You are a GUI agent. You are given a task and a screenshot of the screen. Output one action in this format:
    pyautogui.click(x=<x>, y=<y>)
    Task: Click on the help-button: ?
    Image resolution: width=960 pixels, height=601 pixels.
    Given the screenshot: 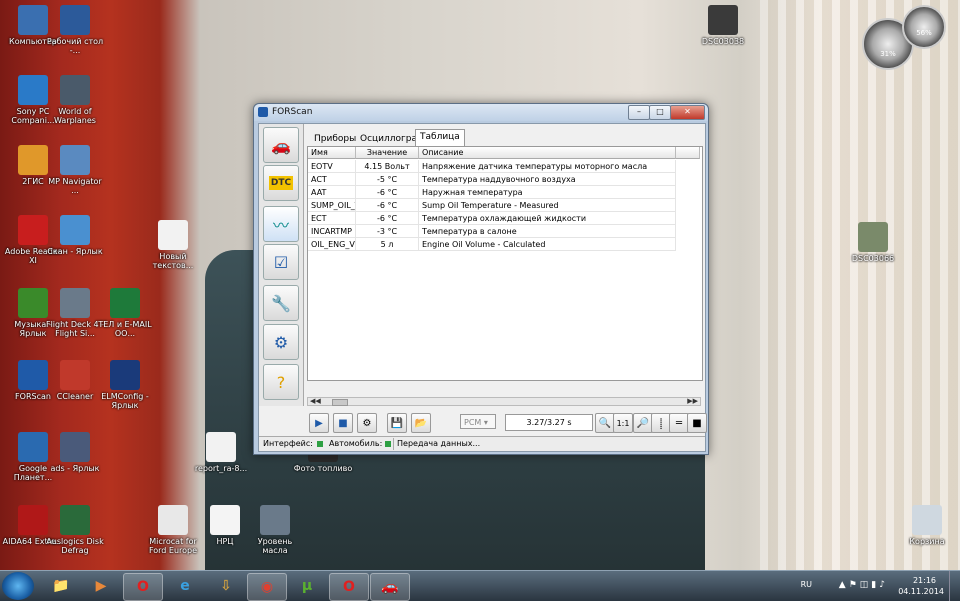 What is the action you would take?
    pyautogui.click(x=281, y=382)
    